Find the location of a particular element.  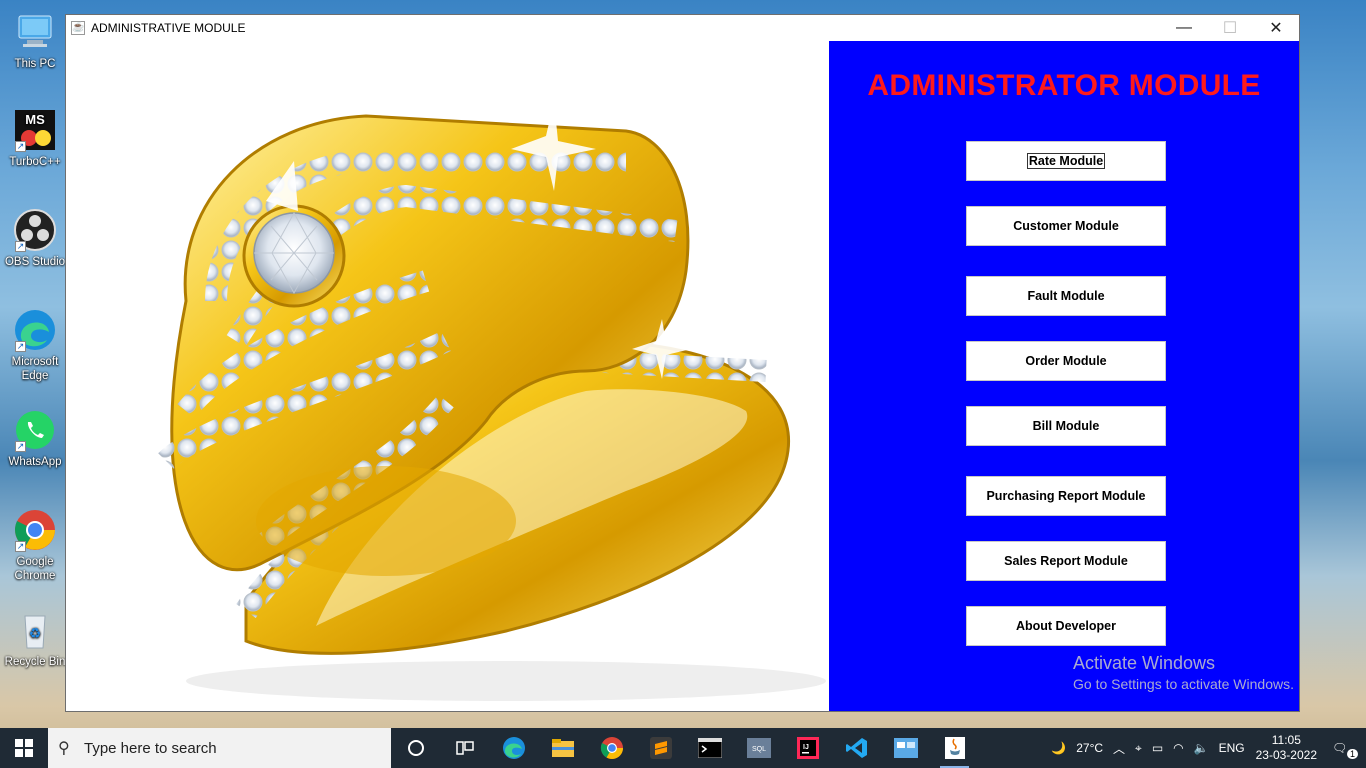

desktop-icon-label: WhatsApp is located at coordinates (35, 462).